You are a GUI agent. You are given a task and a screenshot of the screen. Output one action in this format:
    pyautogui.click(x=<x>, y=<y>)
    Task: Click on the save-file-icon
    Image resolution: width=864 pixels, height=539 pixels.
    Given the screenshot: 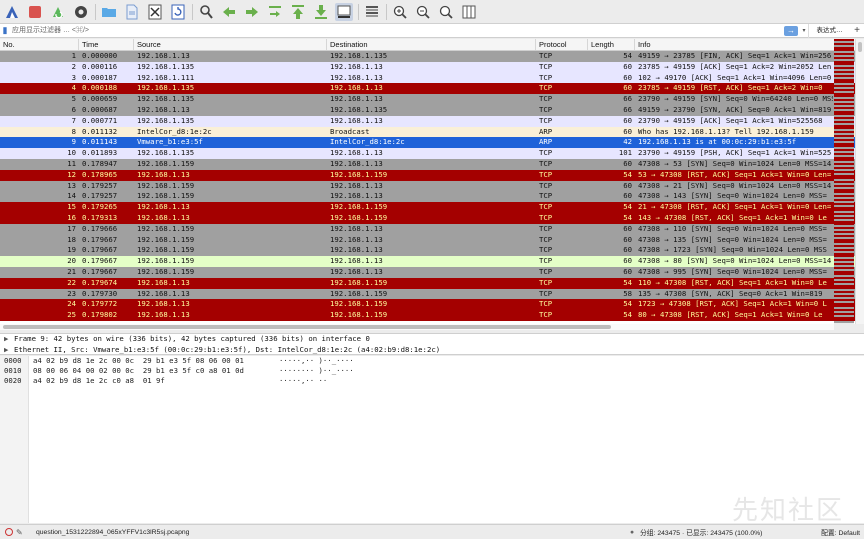 What is the action you would take?
    pyautogui.click(x=132, y=12)
    